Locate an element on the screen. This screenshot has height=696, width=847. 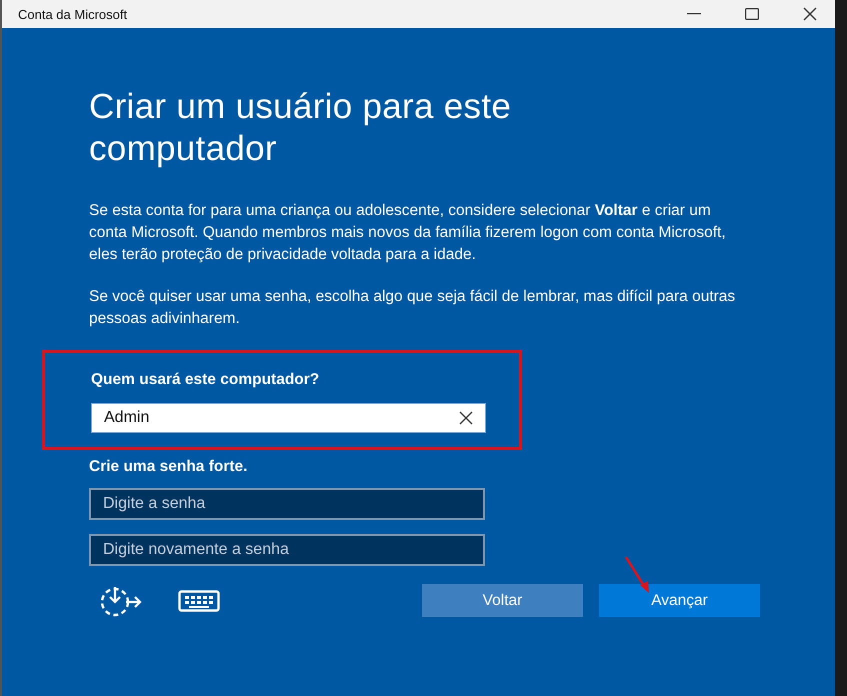
maximize-icon is located at coordinates (752, 14).